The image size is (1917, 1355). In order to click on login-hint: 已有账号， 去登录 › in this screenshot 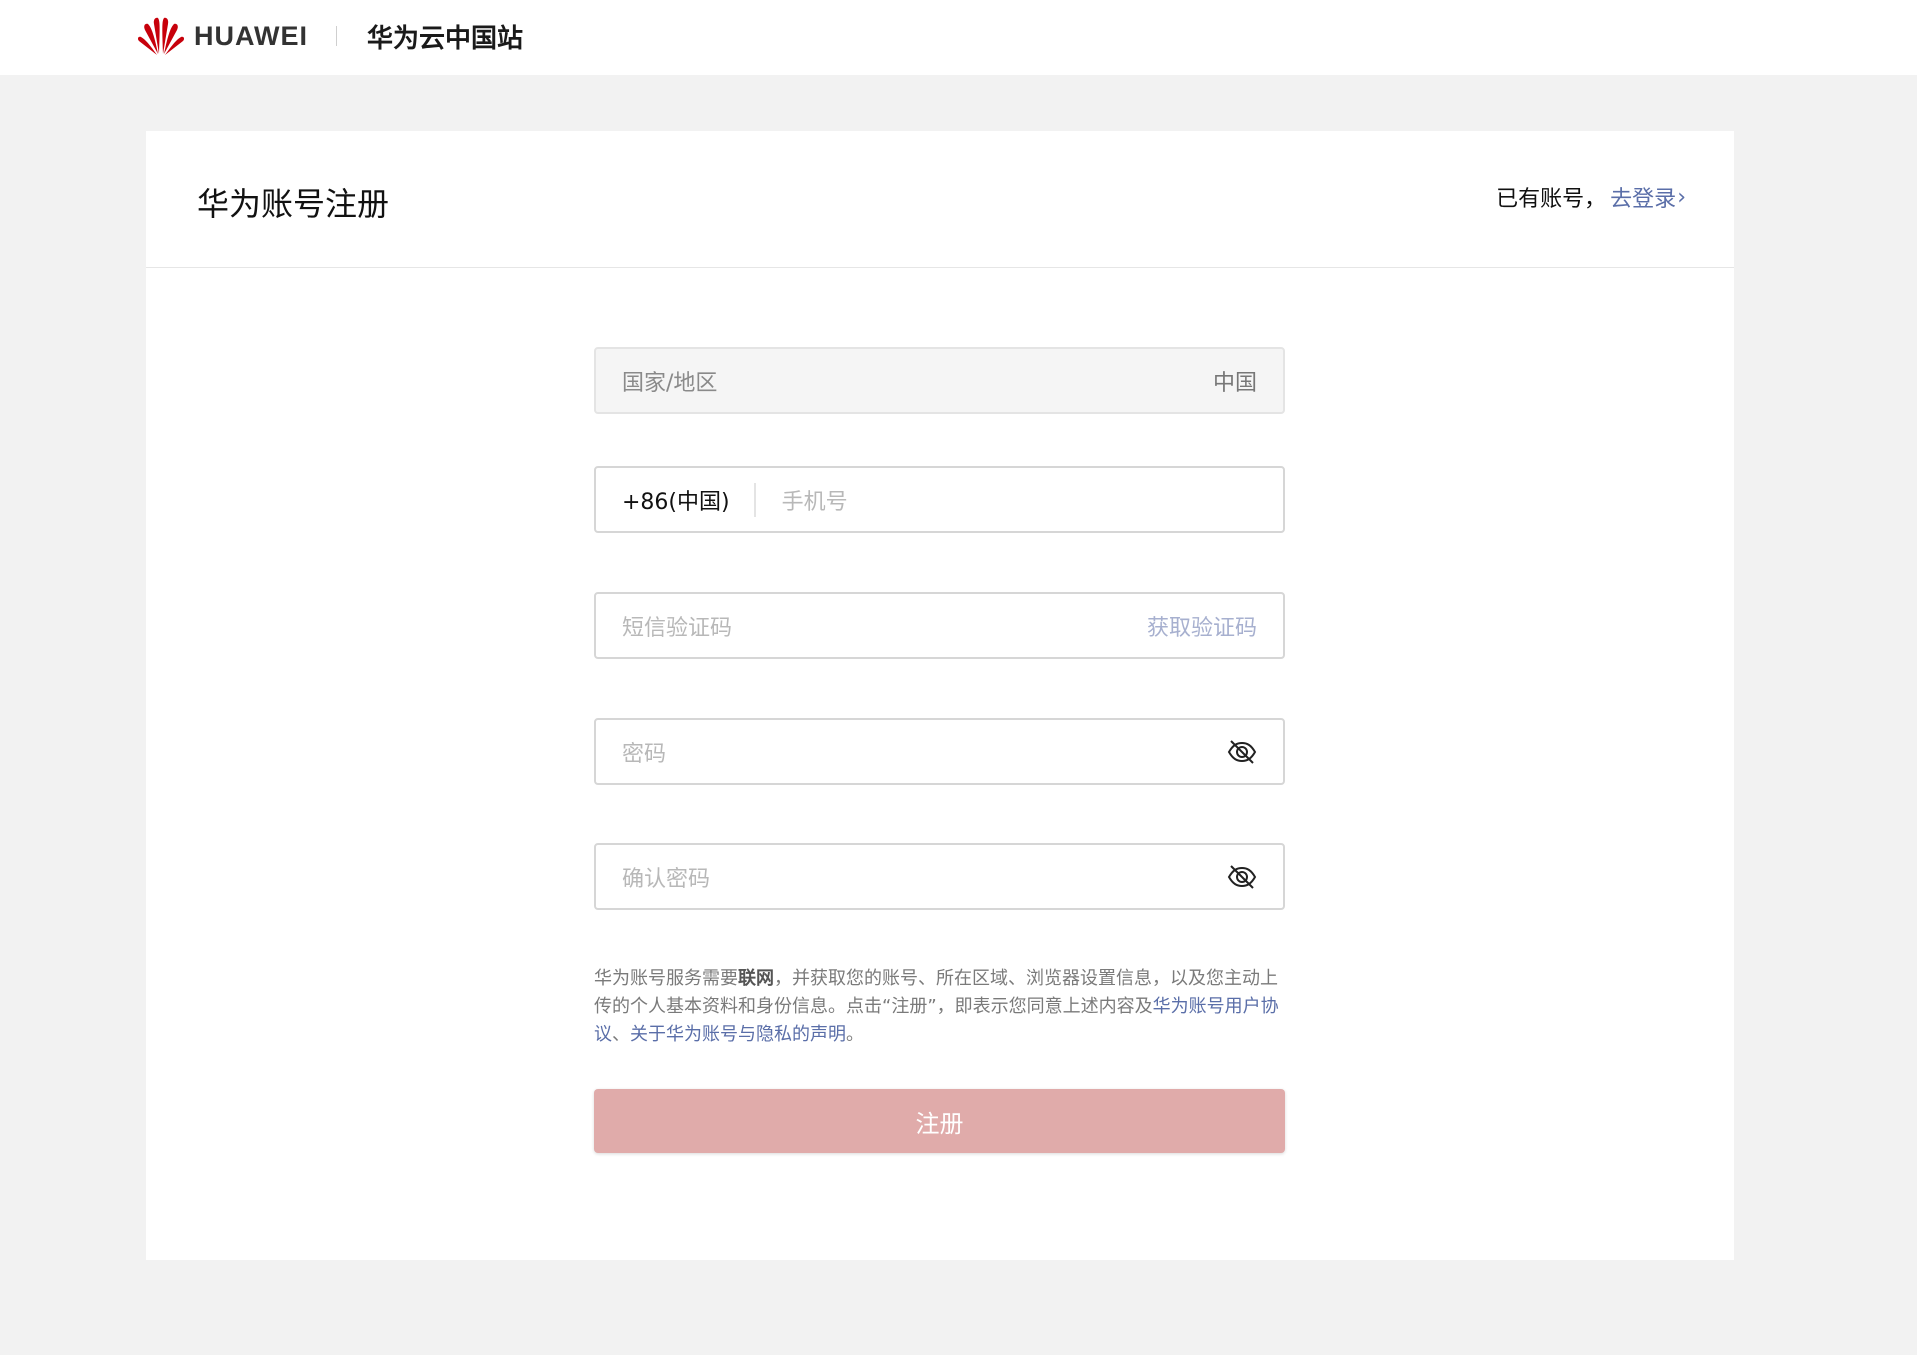, I will do `click(1591, 197)`.